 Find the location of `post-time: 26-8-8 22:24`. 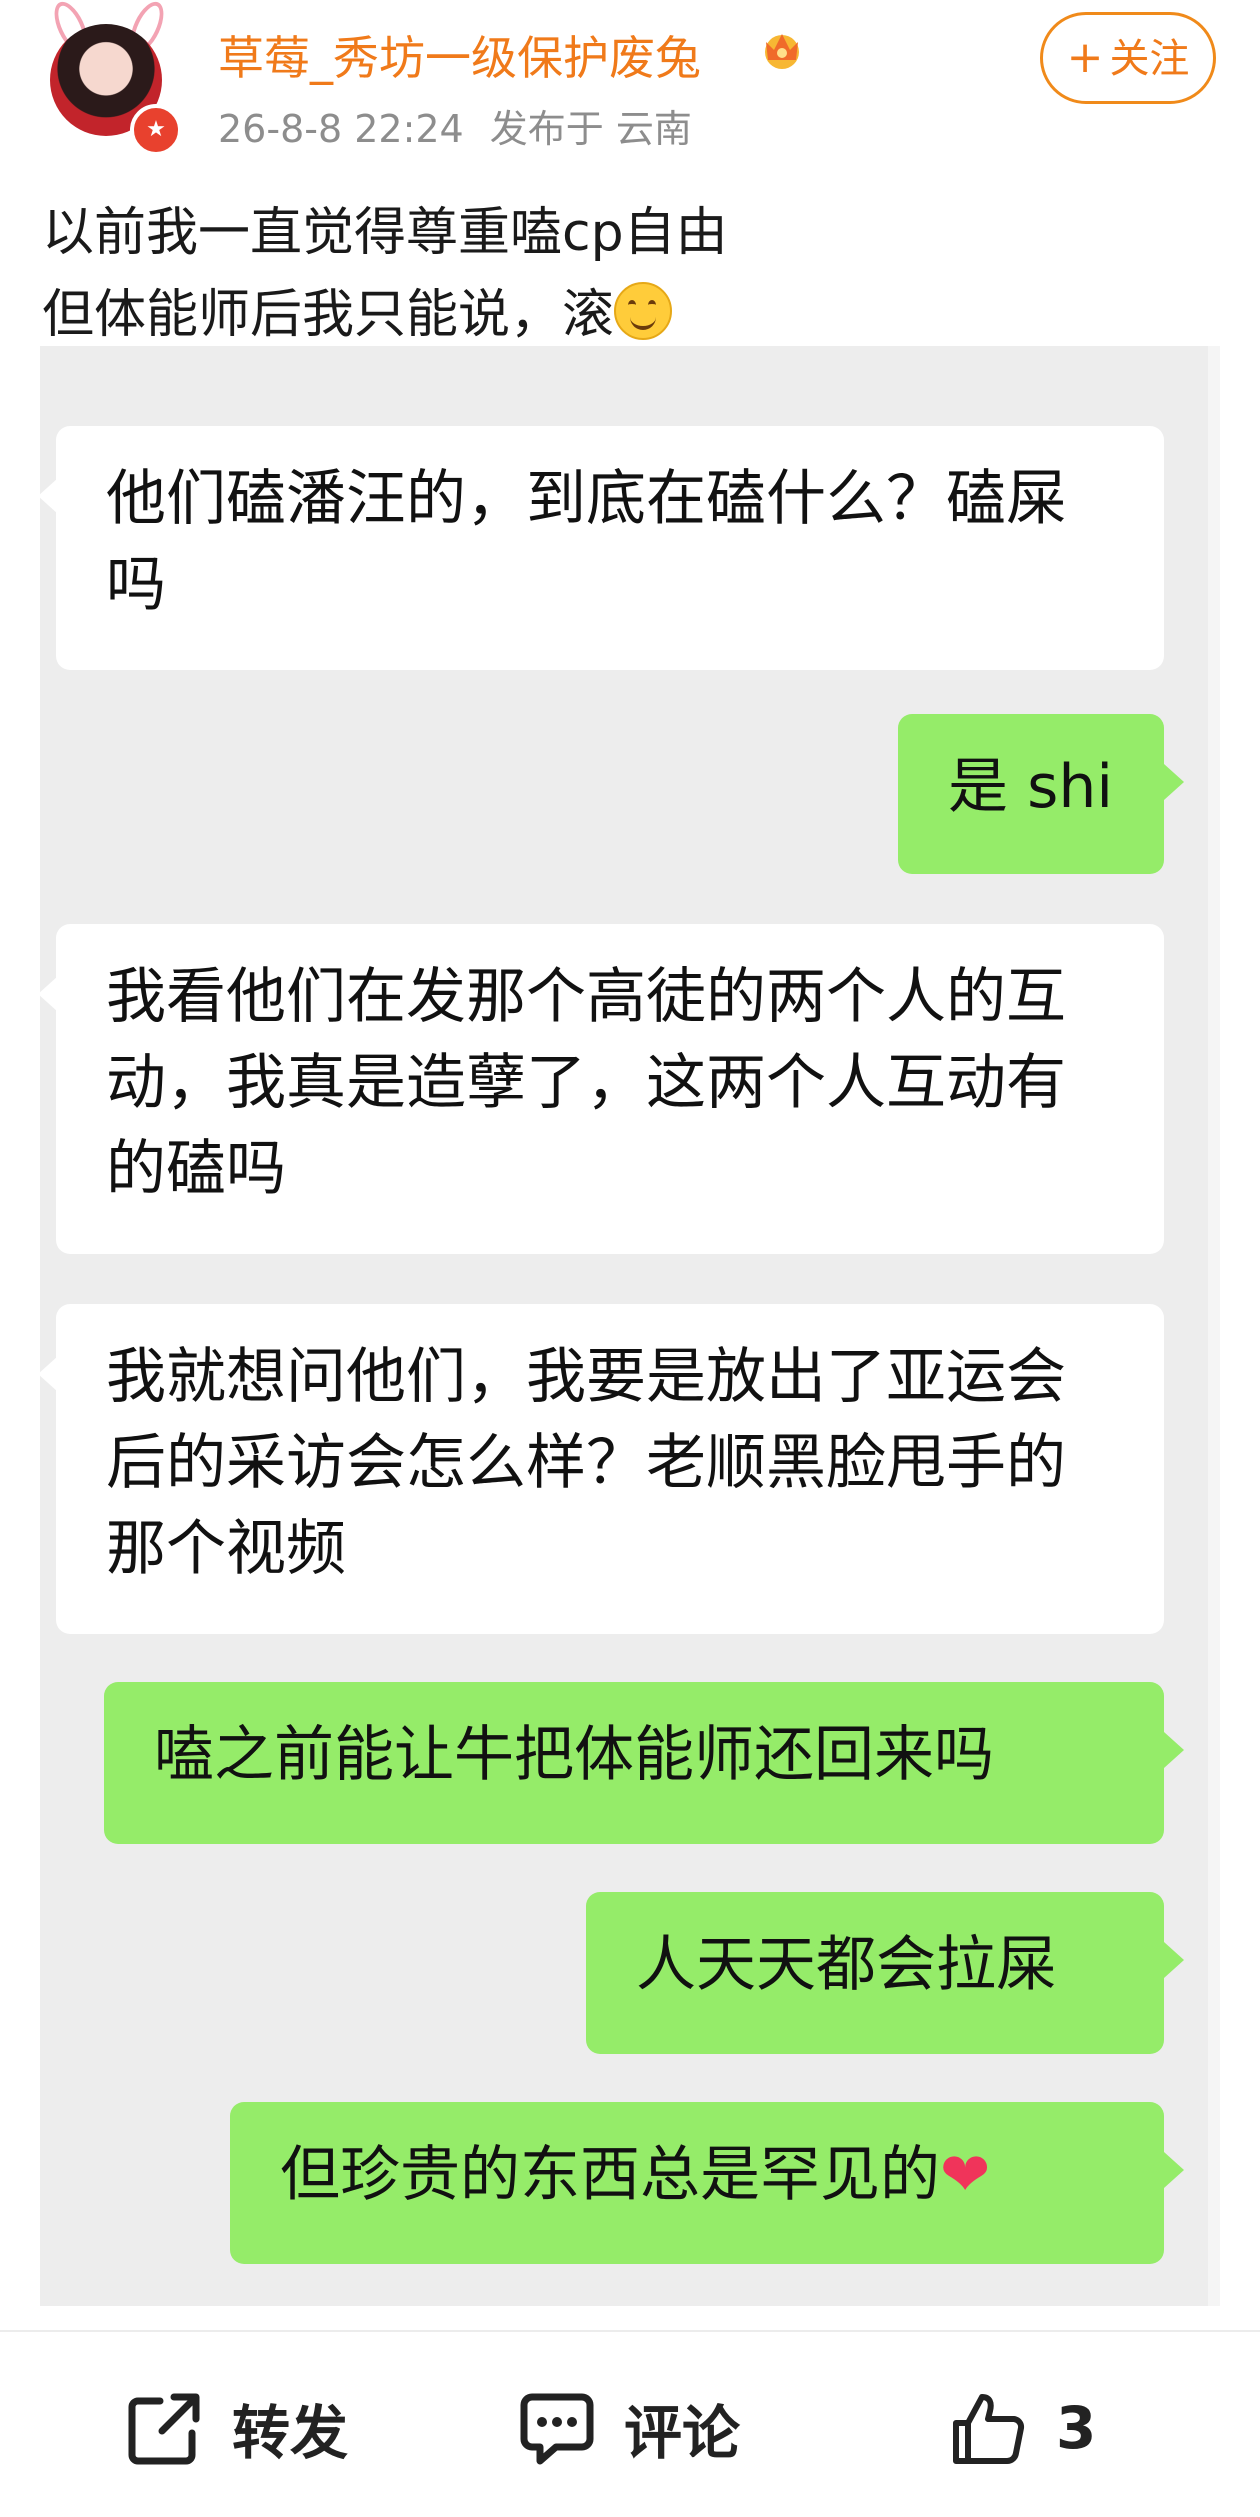

post-time: 26-8-8 22:24 is located at coordinates (341, 129).